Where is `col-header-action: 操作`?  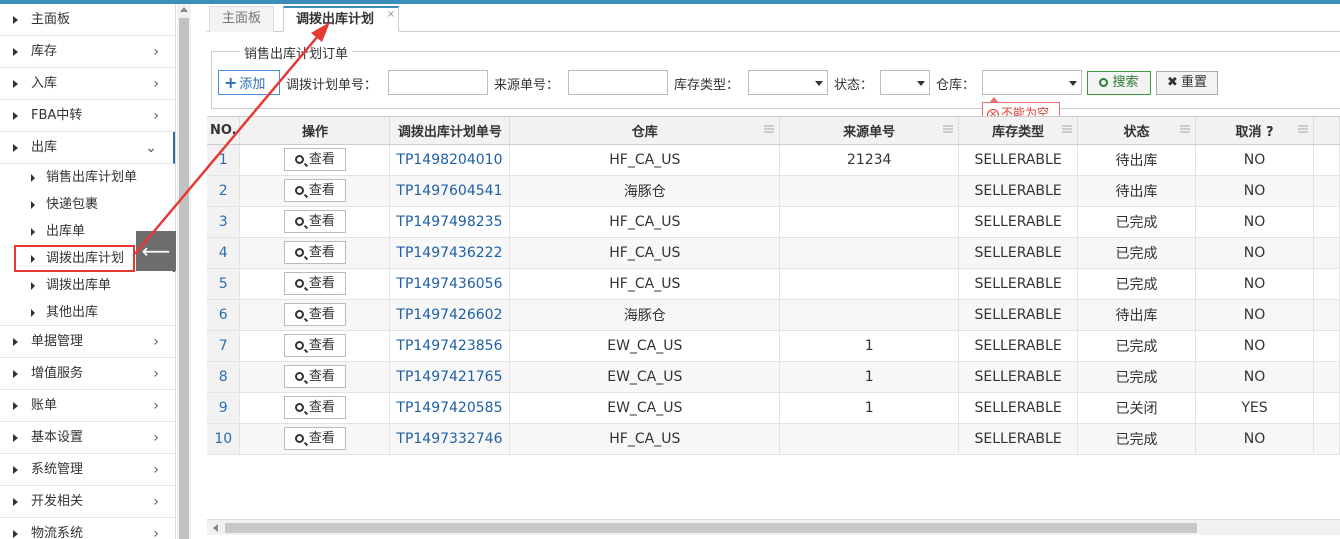
col-header-action: 操作 is located at coordinates (315, 131).